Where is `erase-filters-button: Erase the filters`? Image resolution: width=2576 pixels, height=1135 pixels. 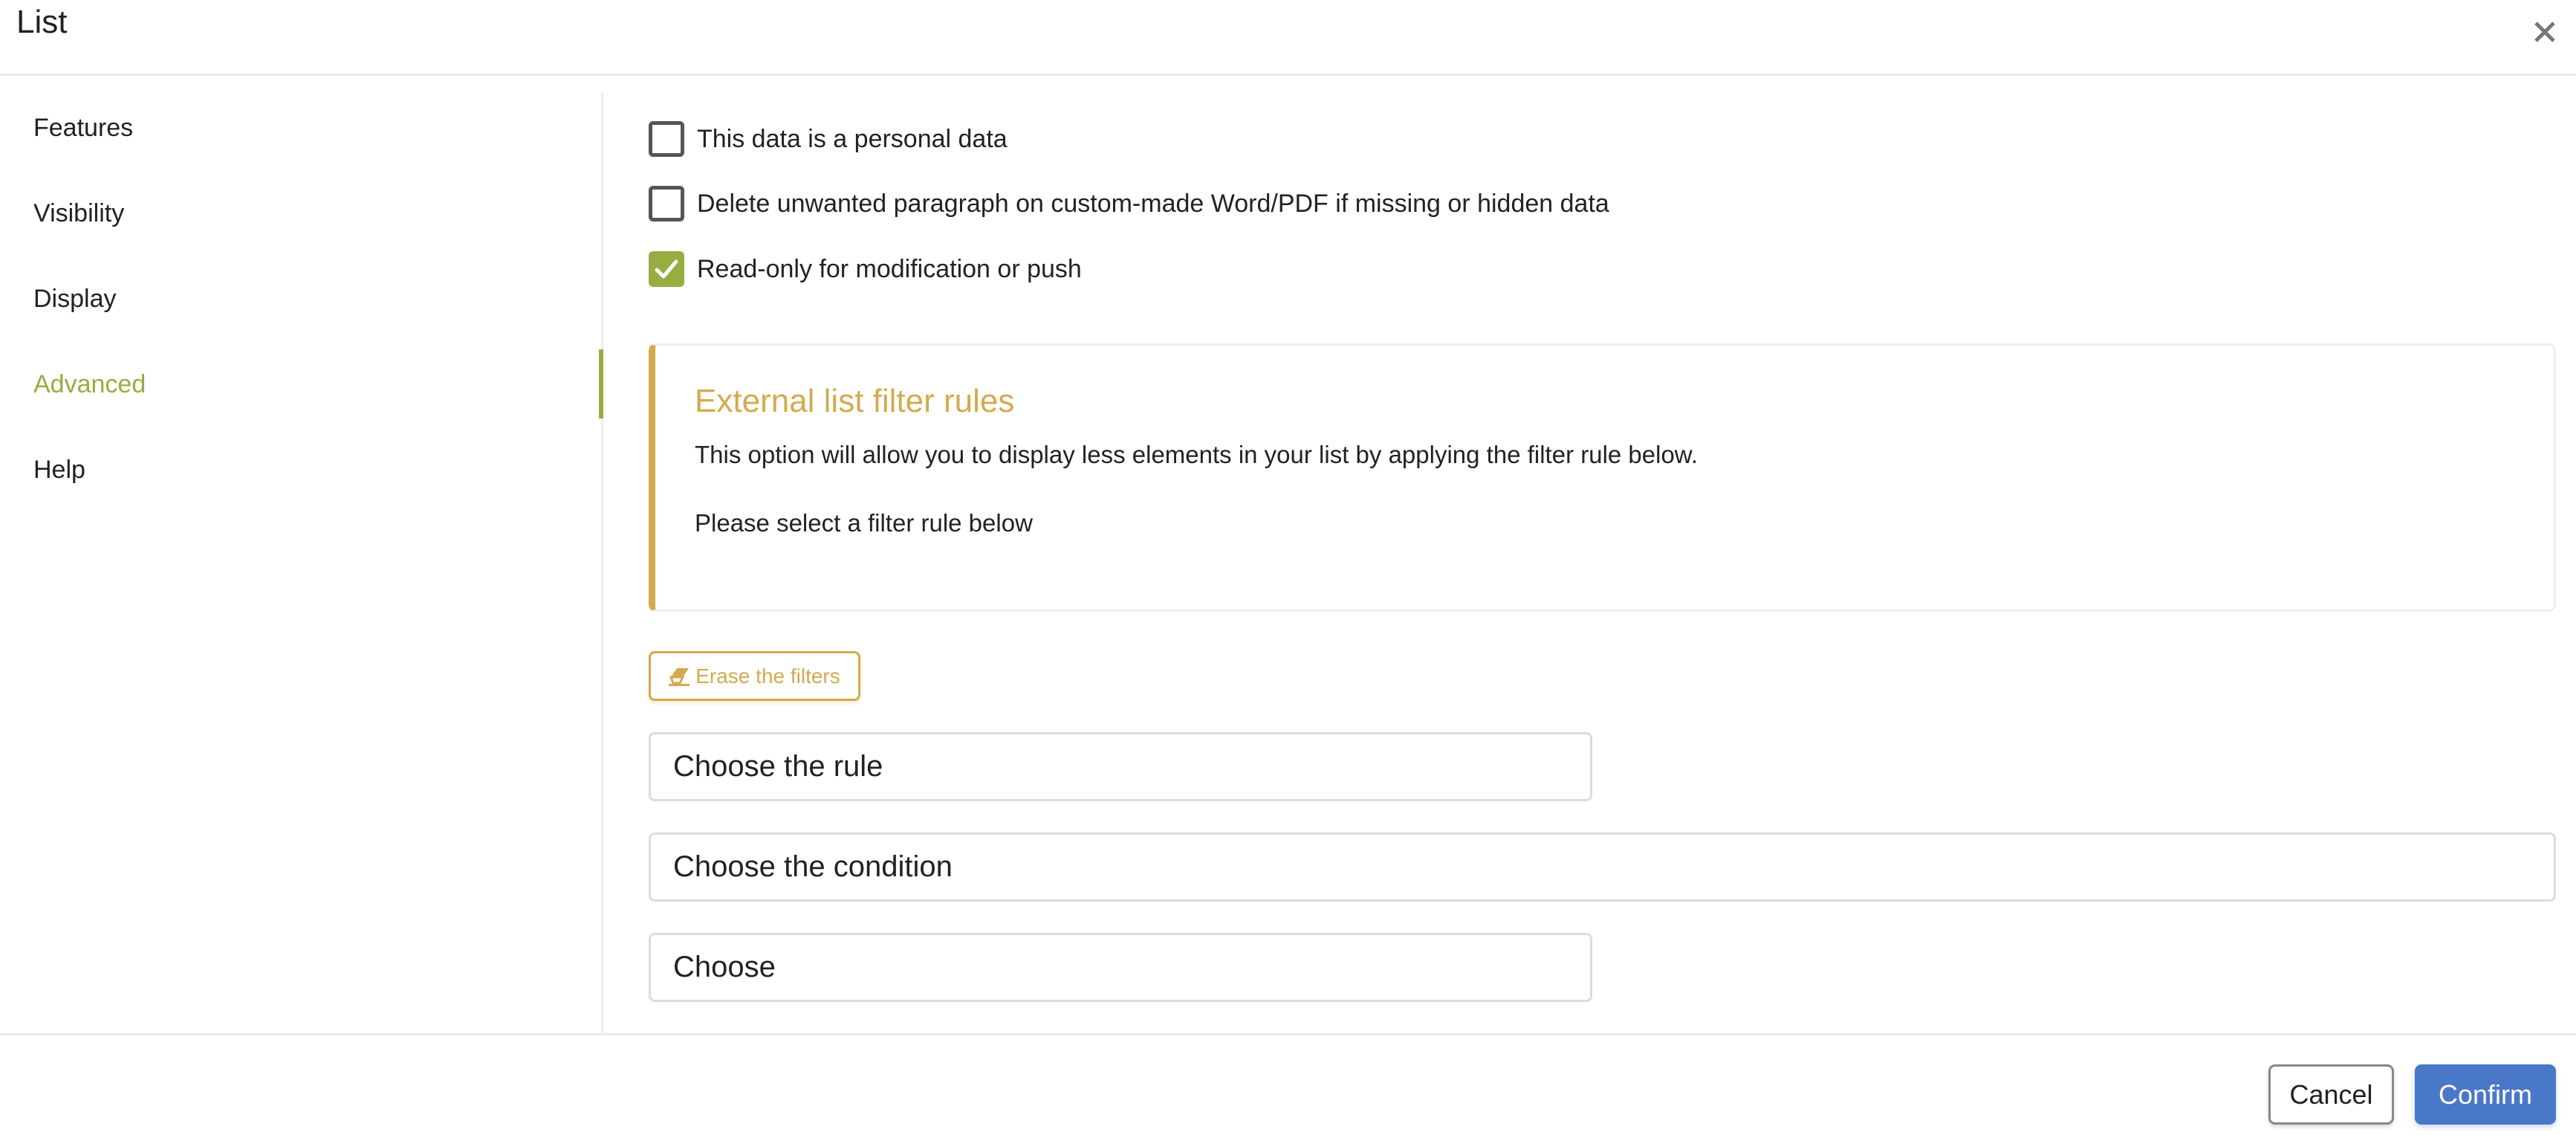 erase-filters-button: Erase the filters is located at coordinates (754, 676).